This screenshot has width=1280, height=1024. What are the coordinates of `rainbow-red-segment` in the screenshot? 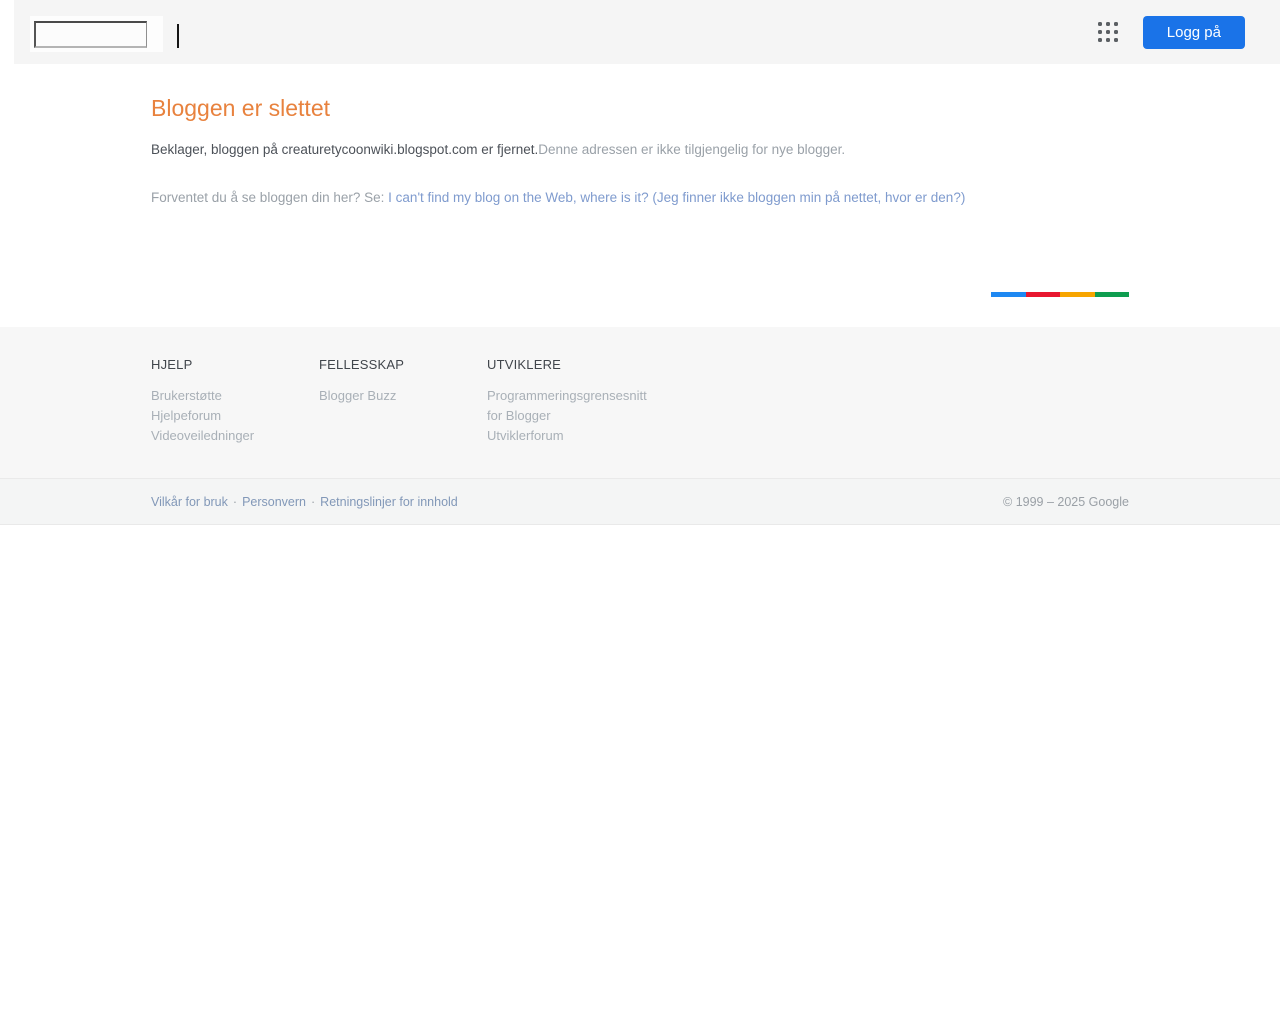 It's located at (1042, 294).